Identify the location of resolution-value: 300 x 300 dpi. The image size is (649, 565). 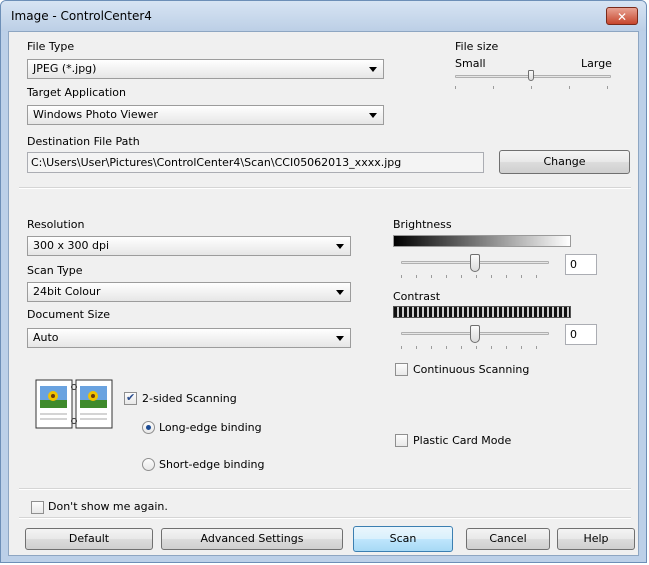
(71, 245).